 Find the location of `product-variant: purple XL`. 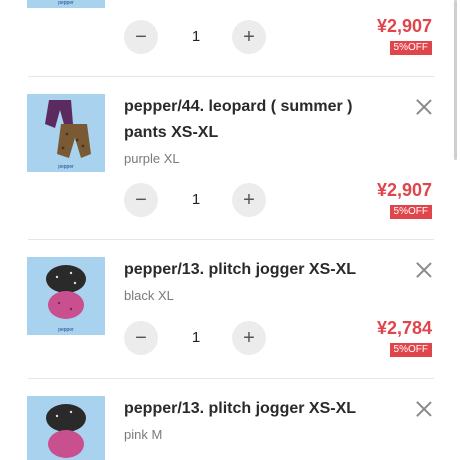

product-variant: purple XL is located at coordinates (152, 158).